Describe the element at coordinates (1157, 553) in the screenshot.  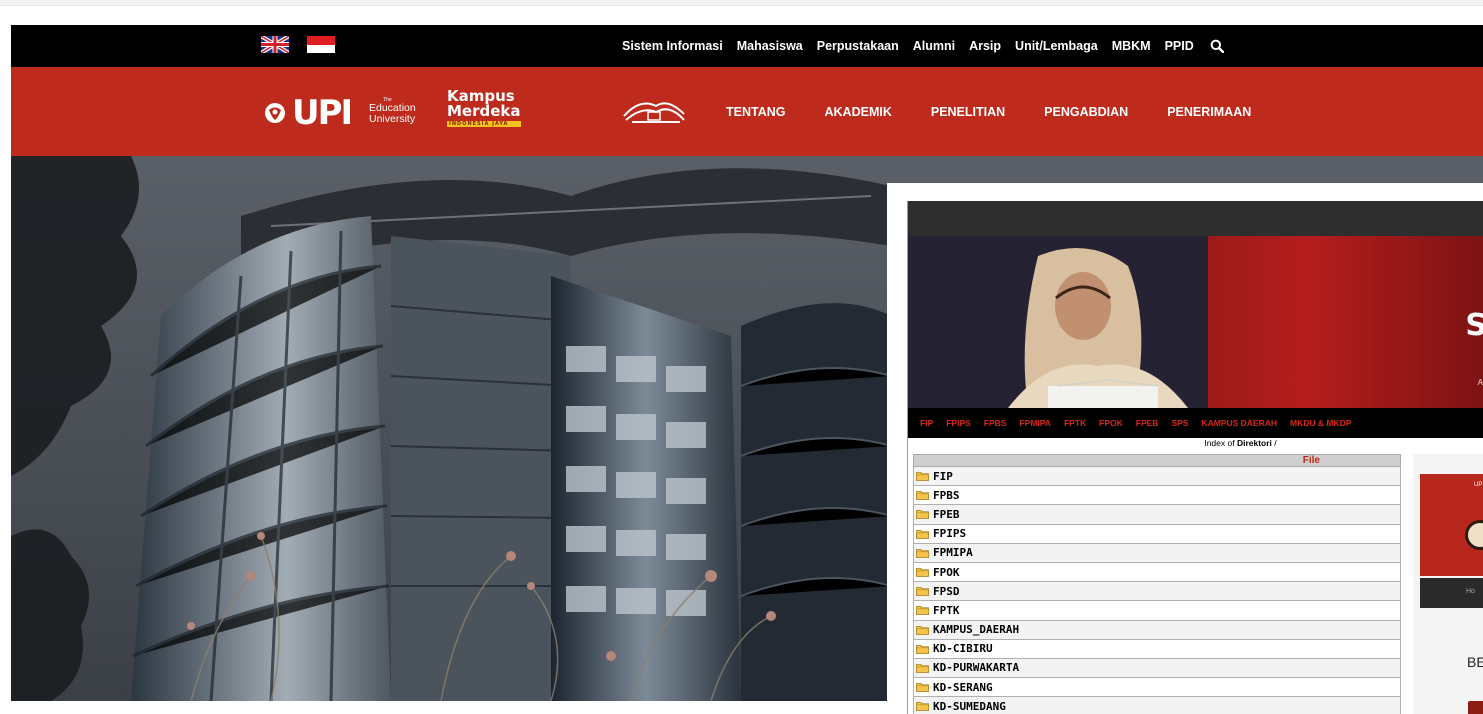
I see `directory-row: FPMIPA` at that location.